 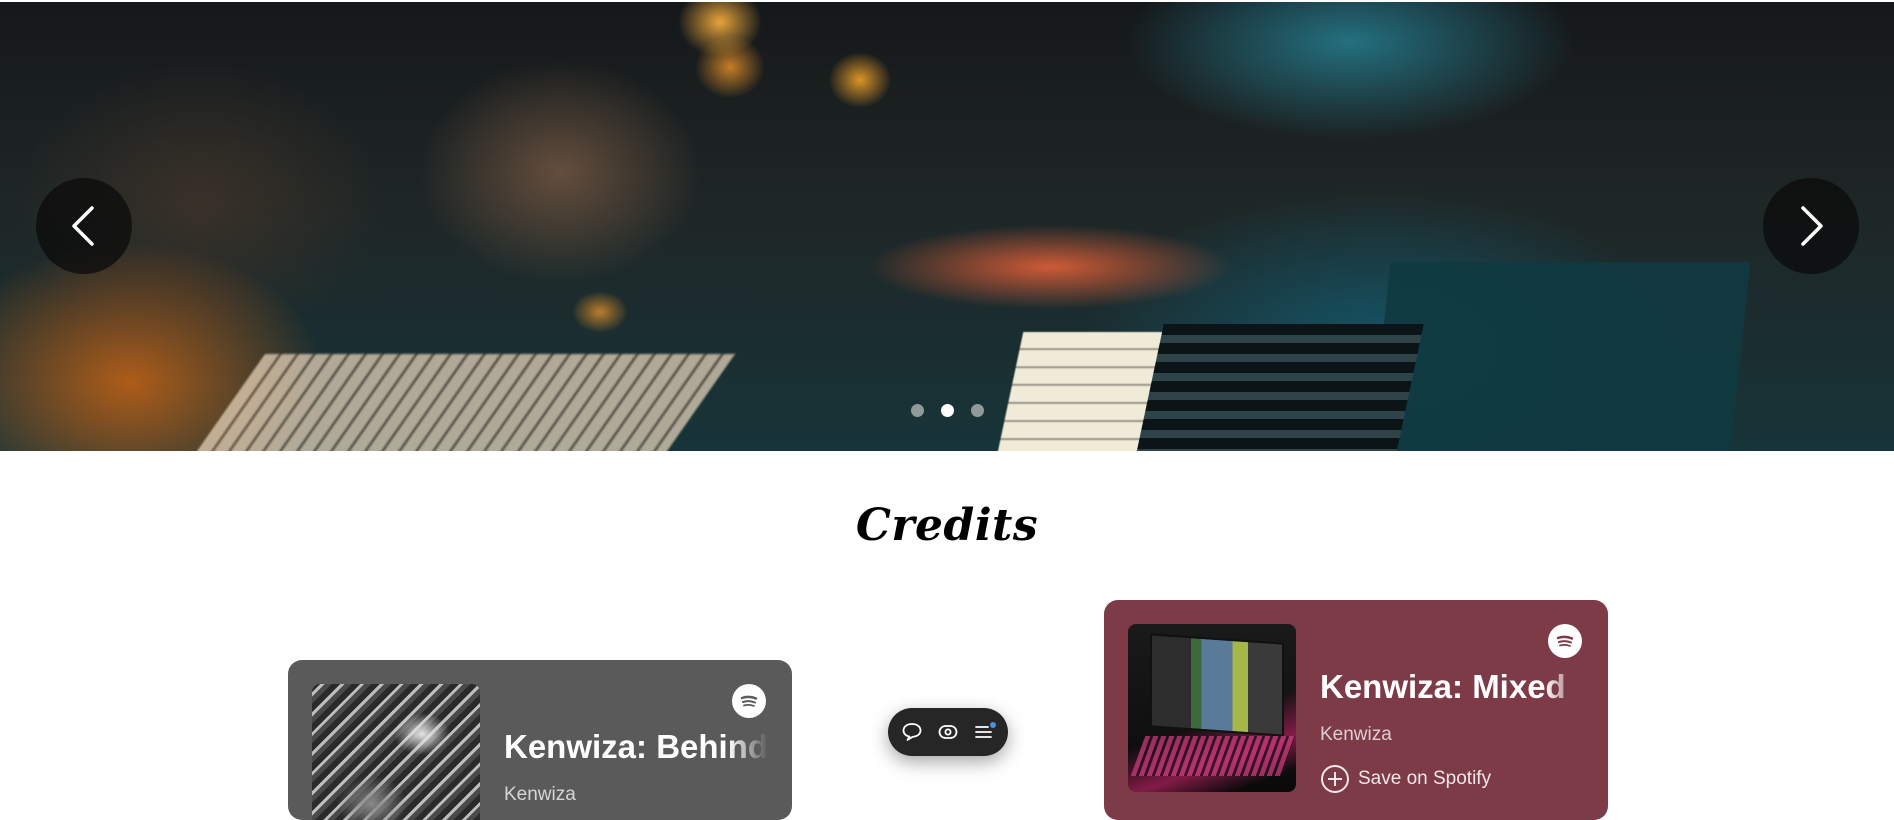 What do you see at coordinates (465, 402) in the screenshot?
I see `hero-image-keyboard` at bounding box center [465, 402].